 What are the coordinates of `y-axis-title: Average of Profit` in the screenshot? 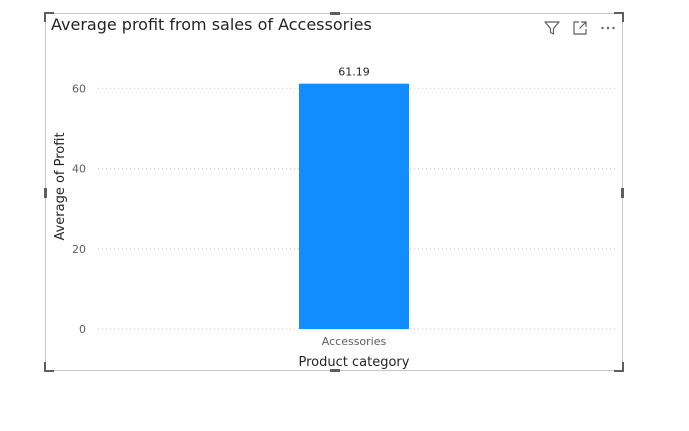 It's located at (60, 186).